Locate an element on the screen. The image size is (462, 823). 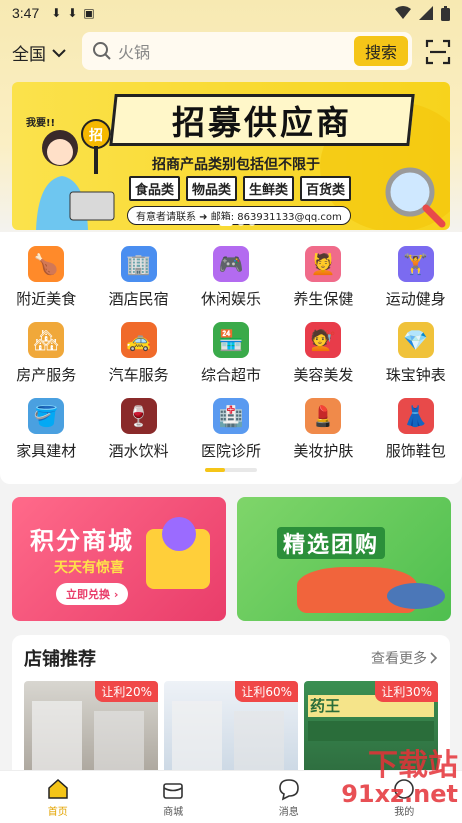
magnifier-icon is located at coordinates (415, 197).